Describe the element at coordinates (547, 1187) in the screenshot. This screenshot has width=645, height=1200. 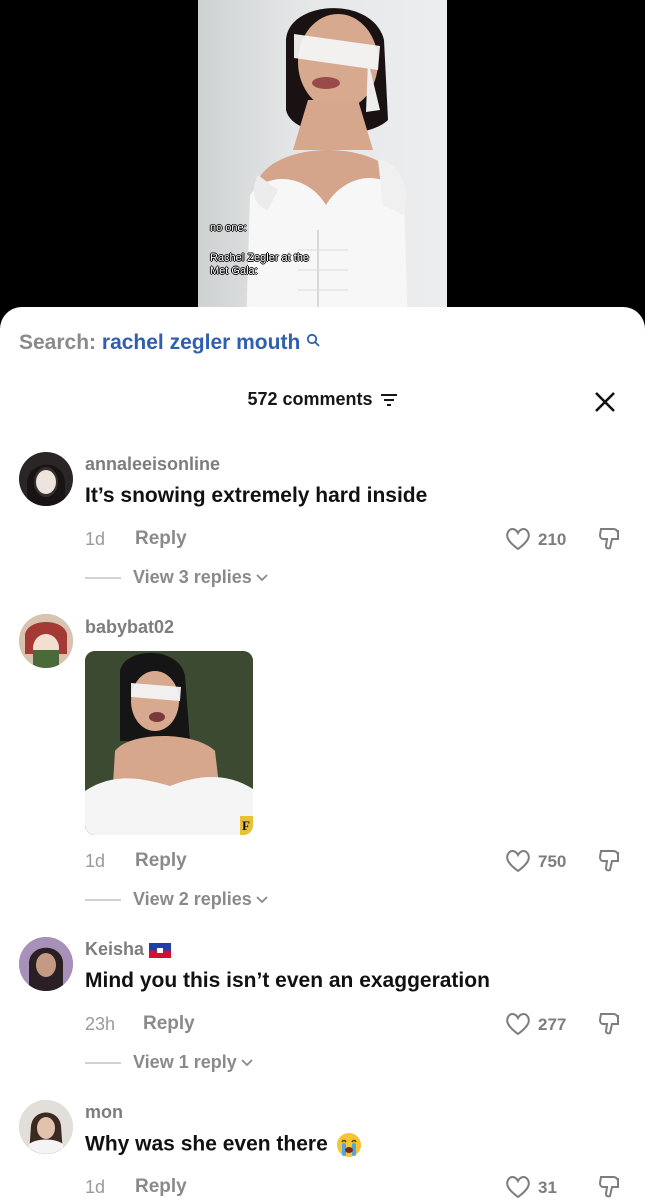
I see `like-count: 31` at that location.